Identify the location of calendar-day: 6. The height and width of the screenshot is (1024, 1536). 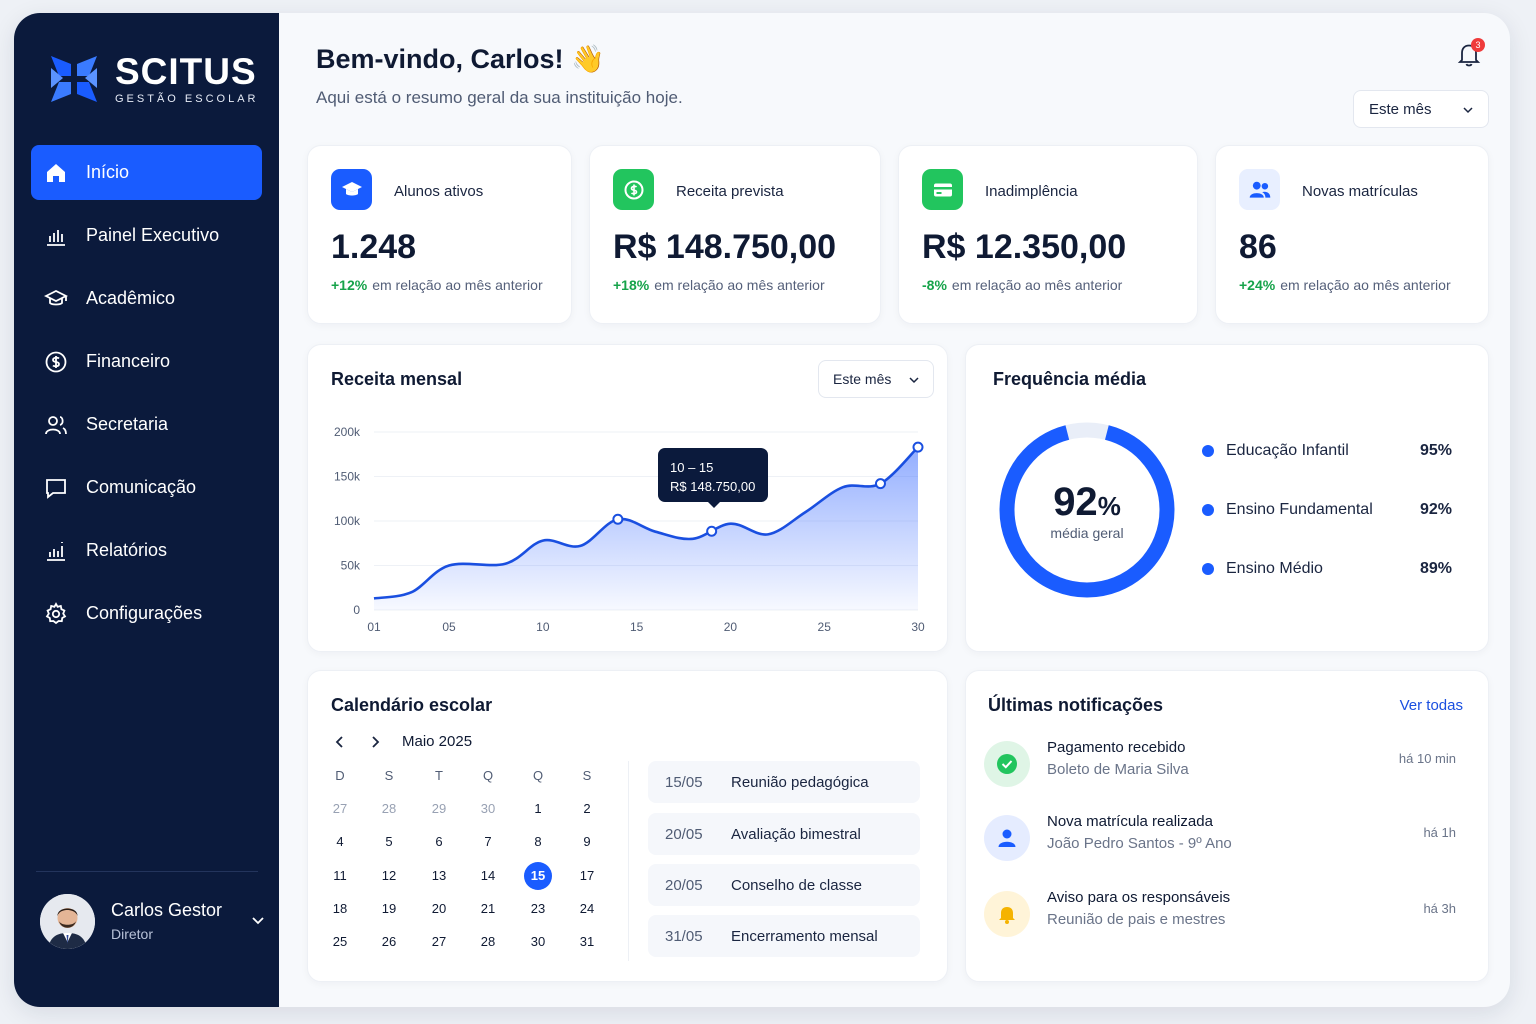
(439, 842).